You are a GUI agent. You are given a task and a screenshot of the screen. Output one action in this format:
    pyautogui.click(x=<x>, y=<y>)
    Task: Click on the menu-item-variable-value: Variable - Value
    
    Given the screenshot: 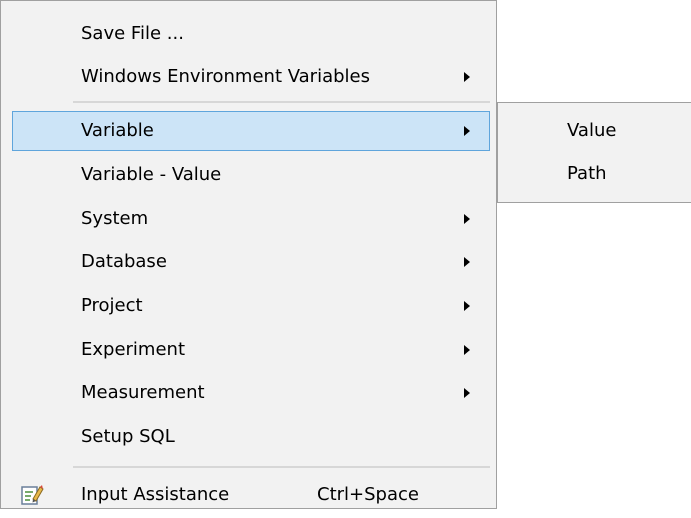 What is the action you would take?
    pyautogui.click(x=251, y=175)
    